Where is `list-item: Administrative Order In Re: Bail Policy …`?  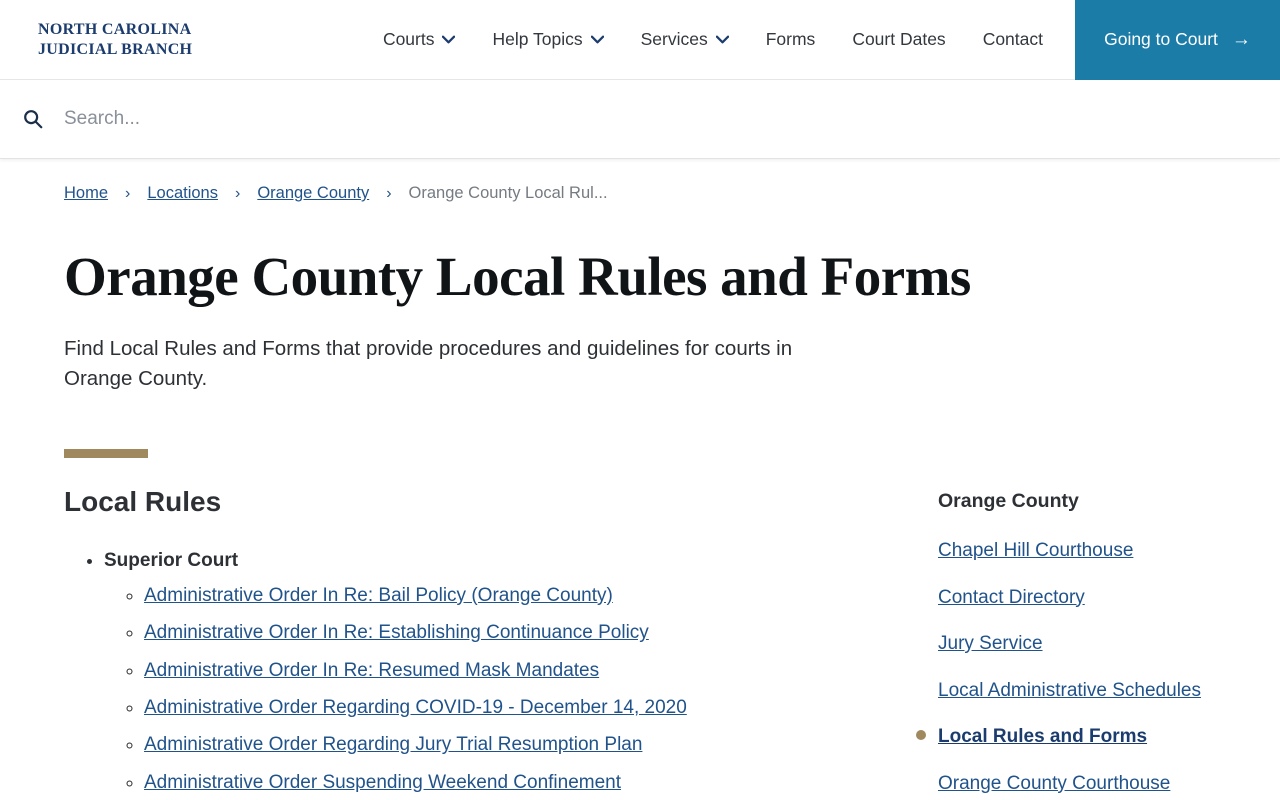 list-item: Administrative Order In Re: Bail Policy … is located at coordinates (512, 596).